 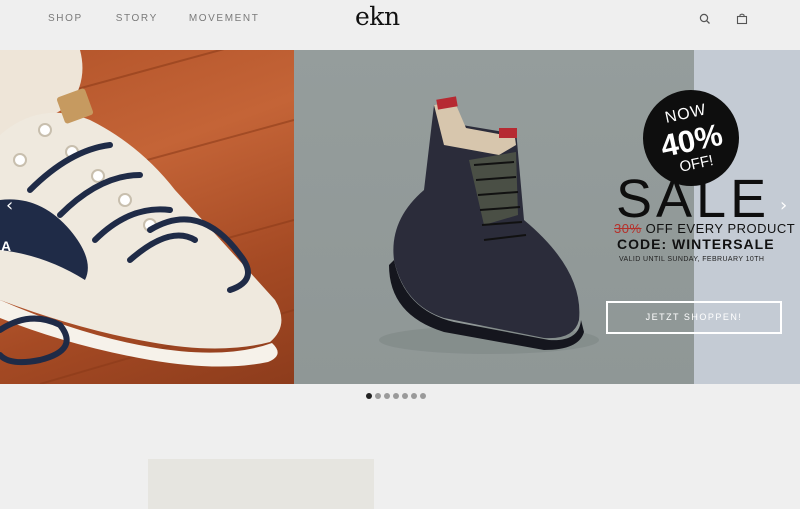 I want to click on carousel-next-icon: ›, so click(x=783, y=205).